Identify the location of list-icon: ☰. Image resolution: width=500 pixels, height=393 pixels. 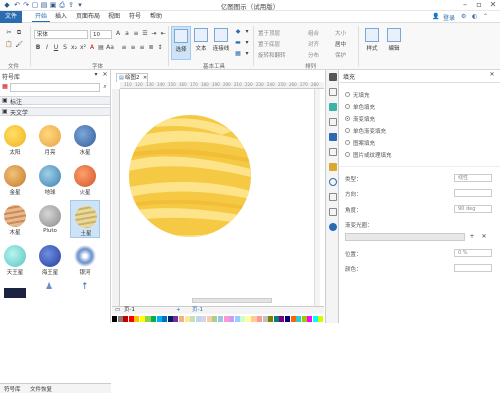
(145, 34).